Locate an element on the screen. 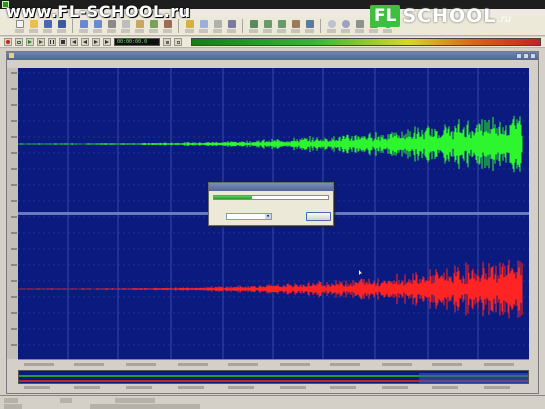 The image size is (545, 409). loop-button is located at coordinates (19, 42).